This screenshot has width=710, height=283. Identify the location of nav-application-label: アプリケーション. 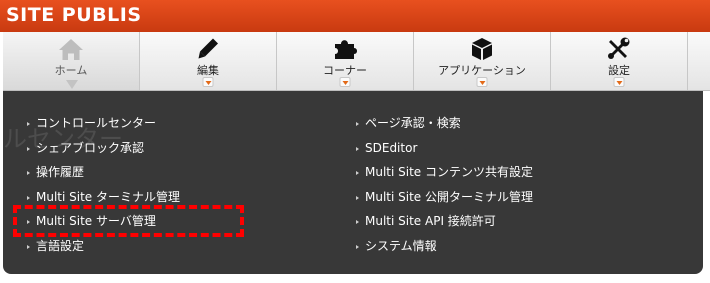
(482, 70).